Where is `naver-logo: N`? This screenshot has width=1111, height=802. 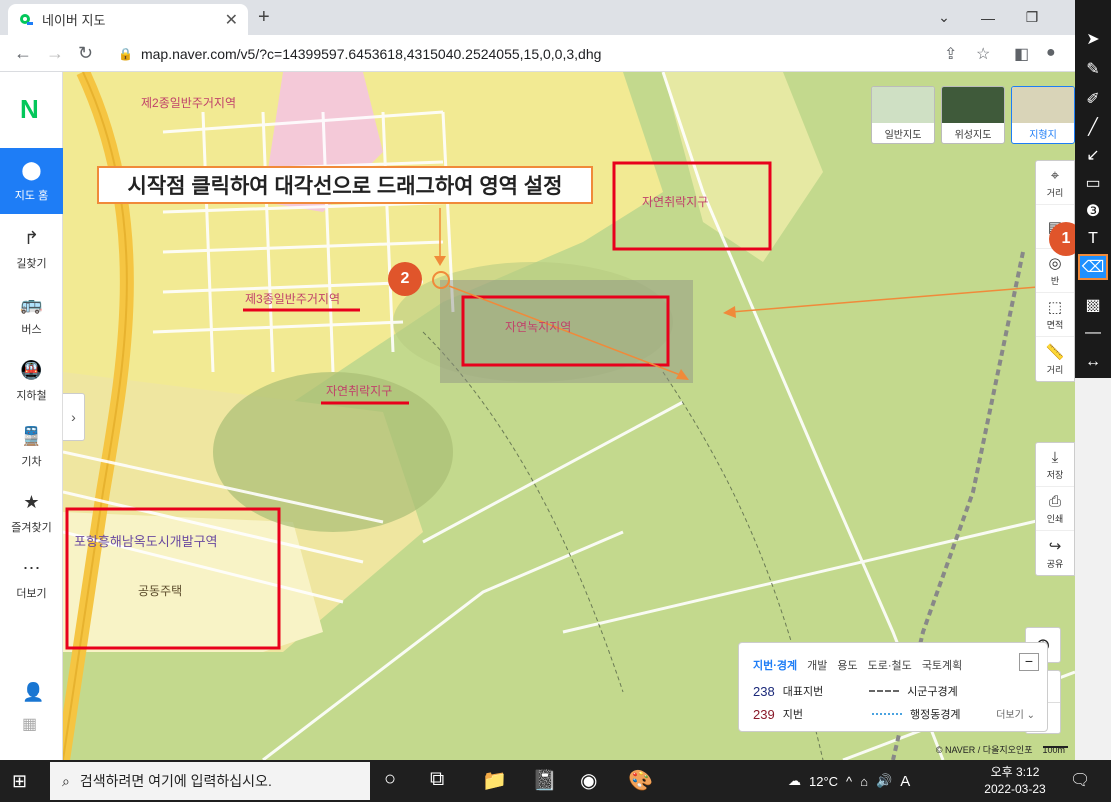 naver-logo: N is located at coordinates (29, 109).